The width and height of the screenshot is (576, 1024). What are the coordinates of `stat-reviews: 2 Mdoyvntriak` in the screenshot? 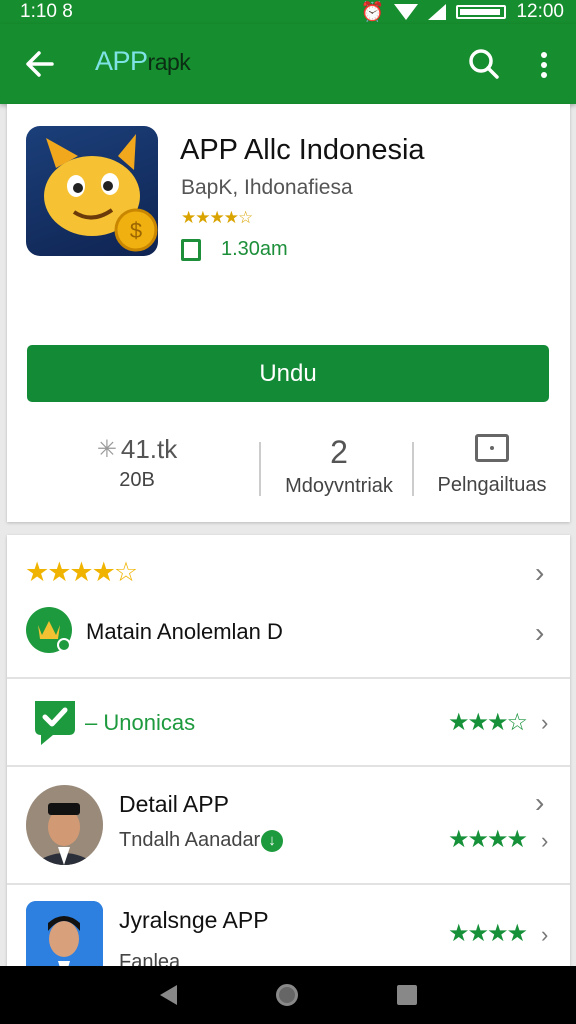 It's located at (339, 466).